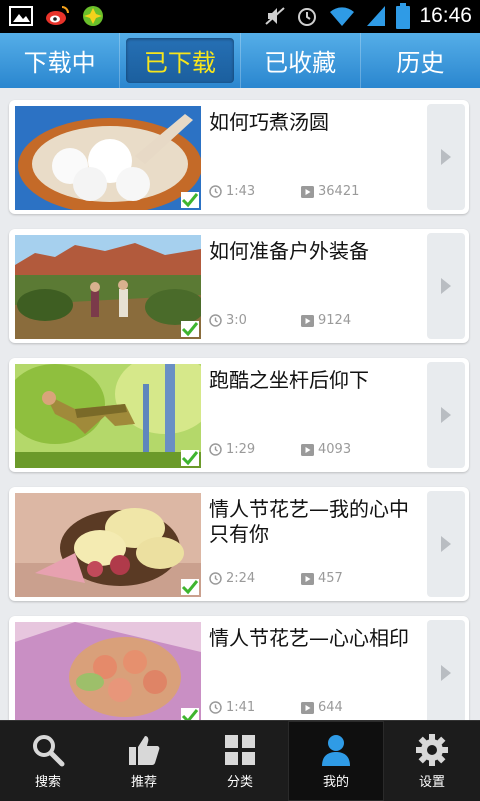 Image resolution: width=480 pixels, height=801 pixels. What do you see at coordinates (300, 63) in the screenshot?
I see `tab-label: 已收藏` at bounding box center [300, 63].